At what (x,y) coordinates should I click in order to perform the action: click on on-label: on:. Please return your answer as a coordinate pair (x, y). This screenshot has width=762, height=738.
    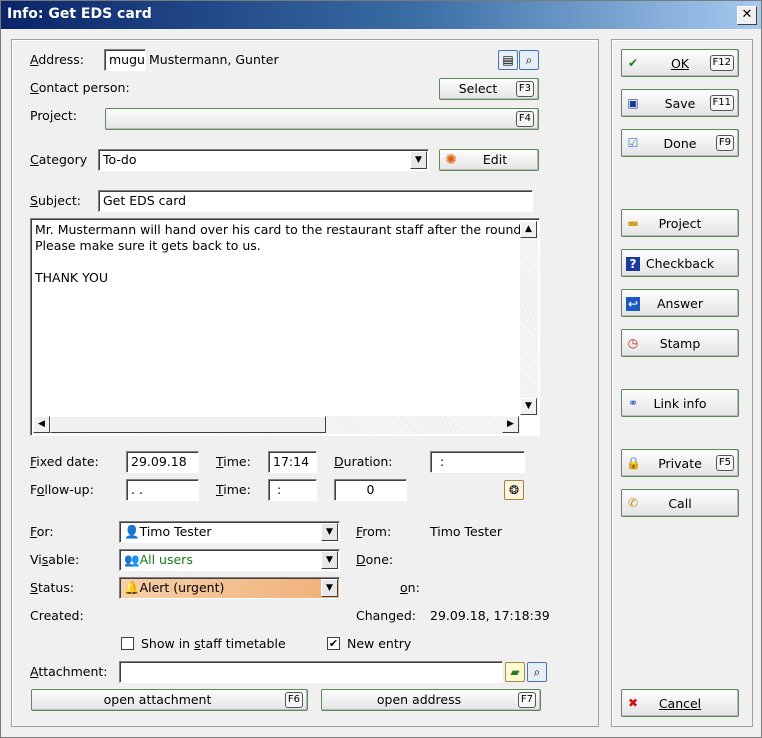
    Looking at the image, I should click on (410, 587).